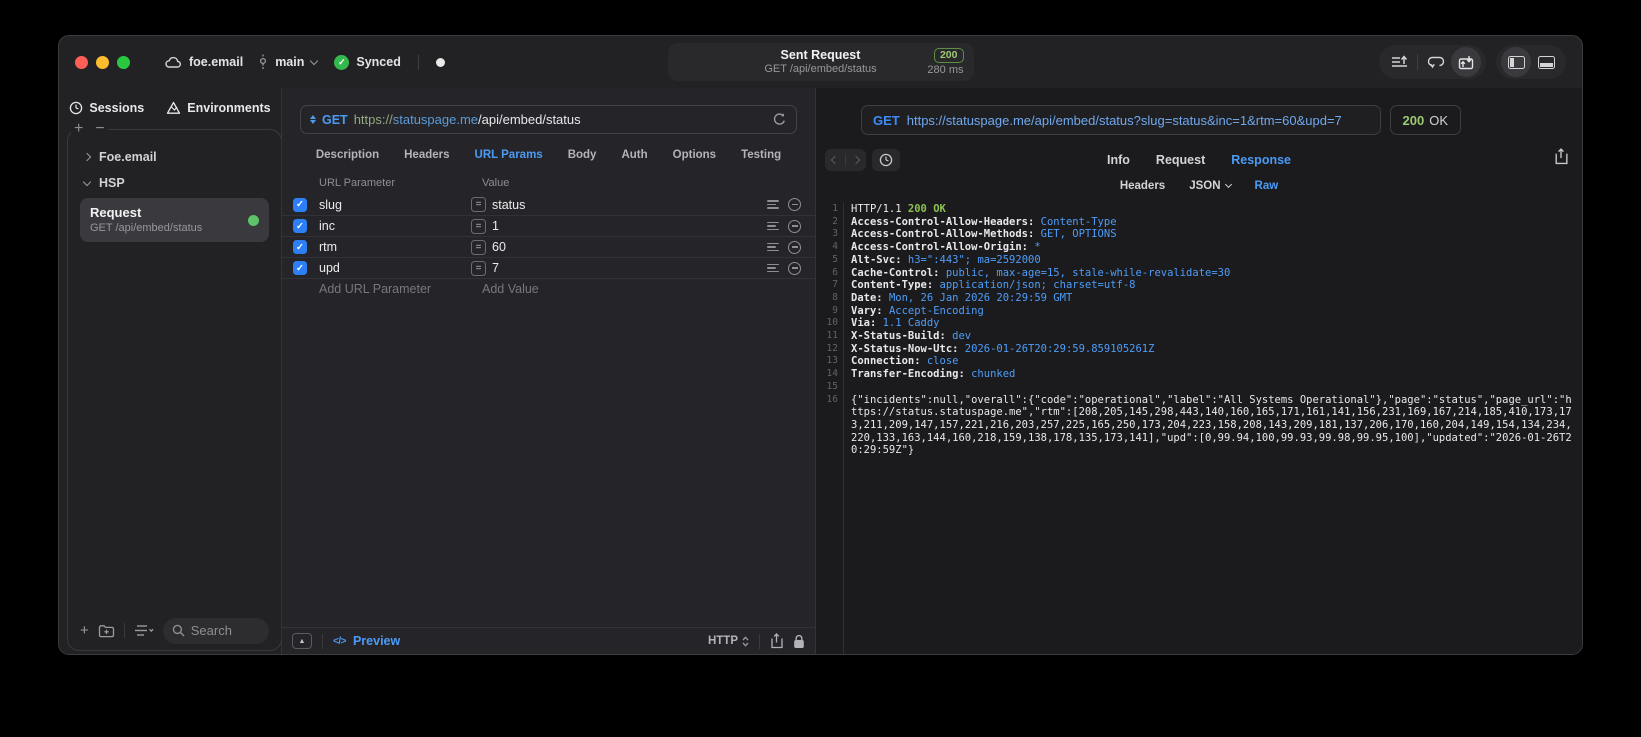  I want to click on add-session-button: +, so click(78, 129).